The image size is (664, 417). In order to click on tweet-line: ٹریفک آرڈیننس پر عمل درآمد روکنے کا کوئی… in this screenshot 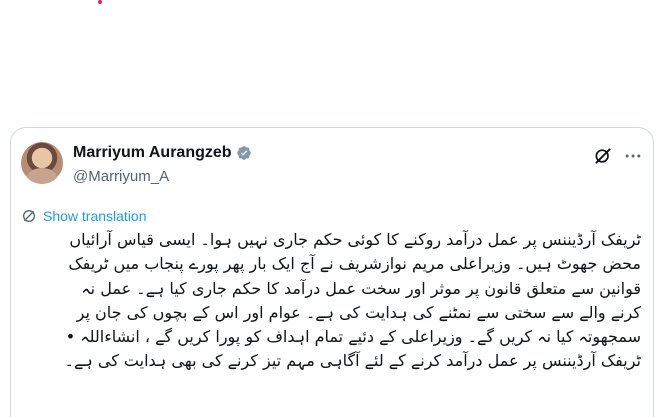, I will do `click(355, 239)`.